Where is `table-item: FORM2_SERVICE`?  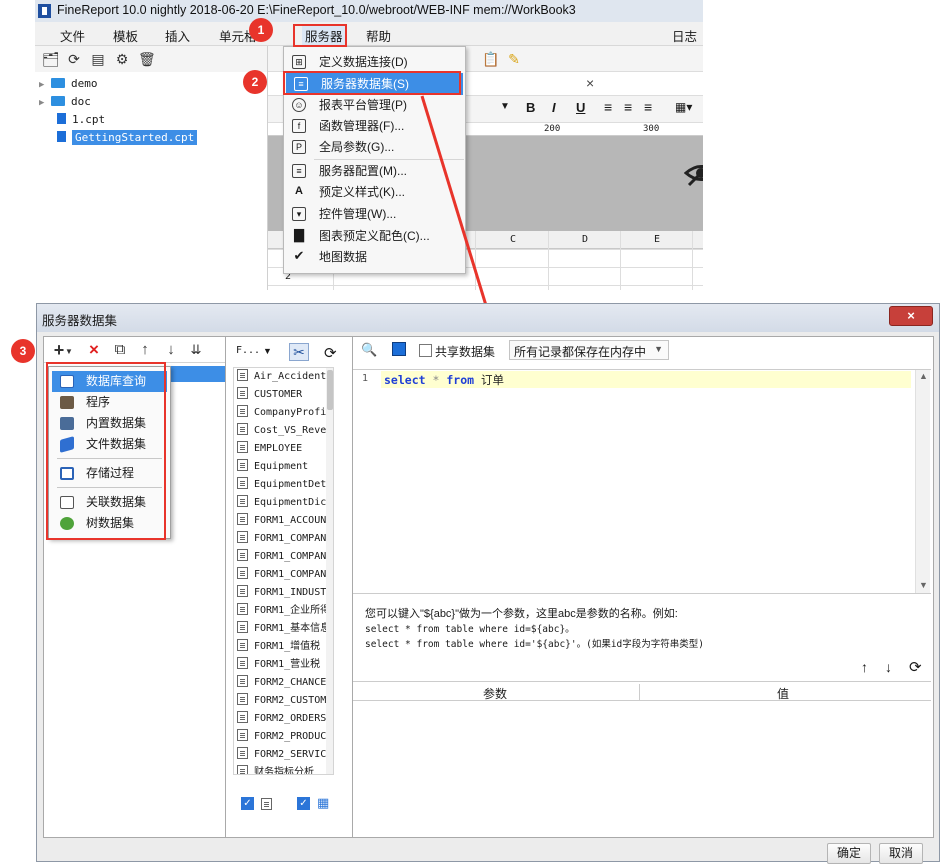 table-item: FORM2_SERVICE is located at coordinates (285, 755).